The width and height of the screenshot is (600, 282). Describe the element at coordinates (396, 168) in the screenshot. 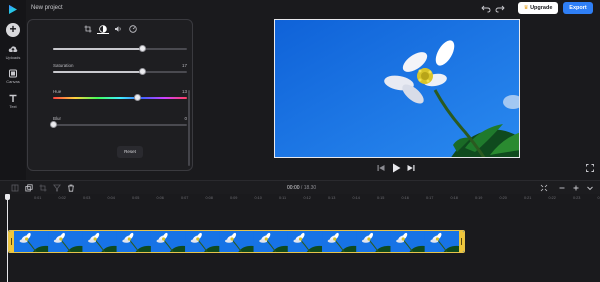

I see `play-icon` at that location.